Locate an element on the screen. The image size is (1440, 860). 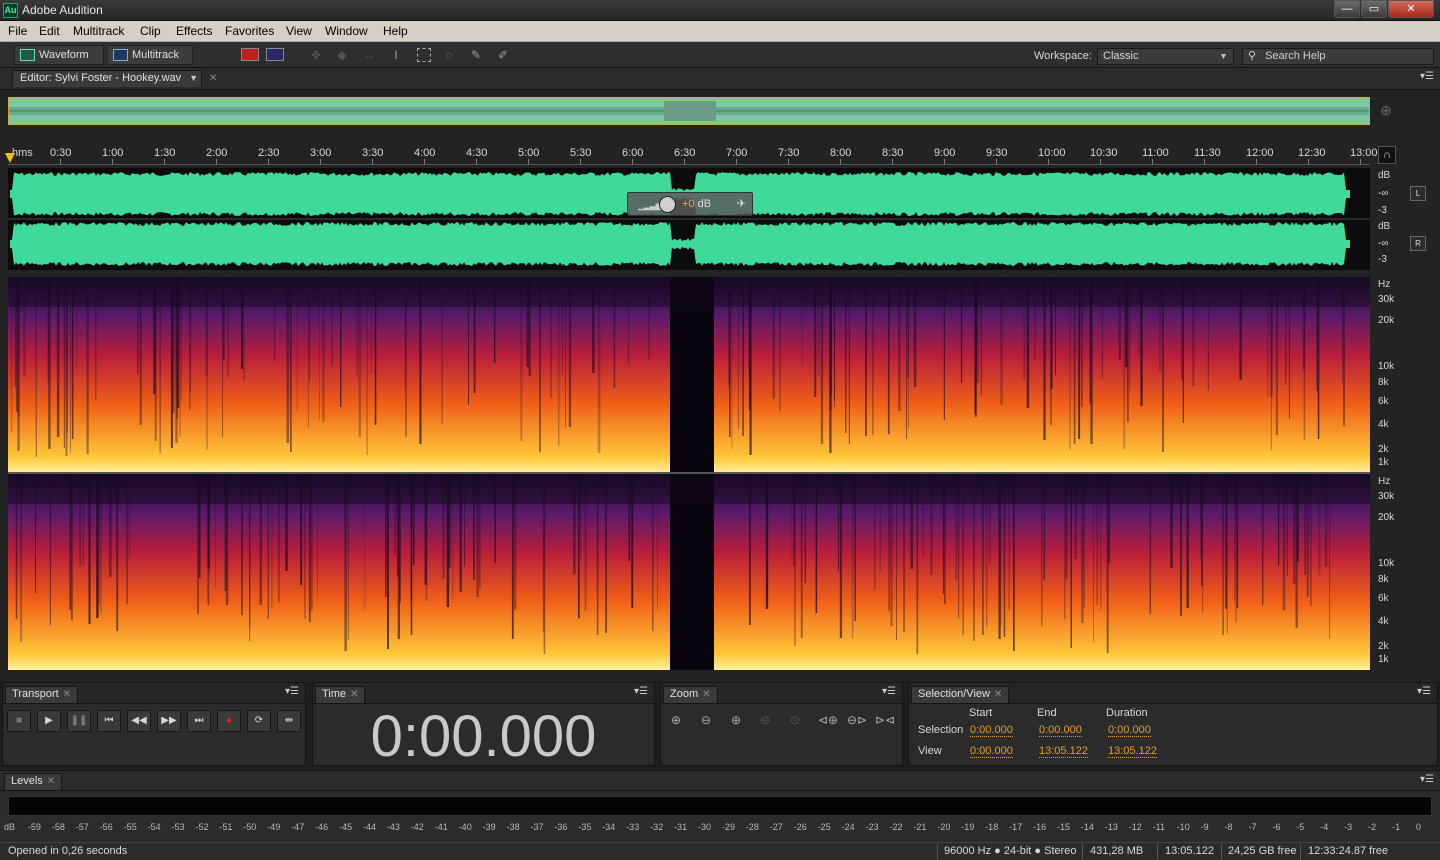
level-scale-label: -8 is located at coordinates (1228, 827).